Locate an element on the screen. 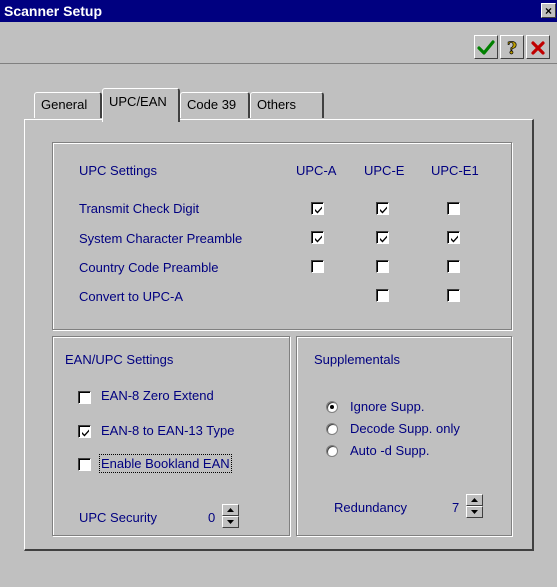  decode-supp-only-label: Decode Supp. only is located at coordinates (405, 428).